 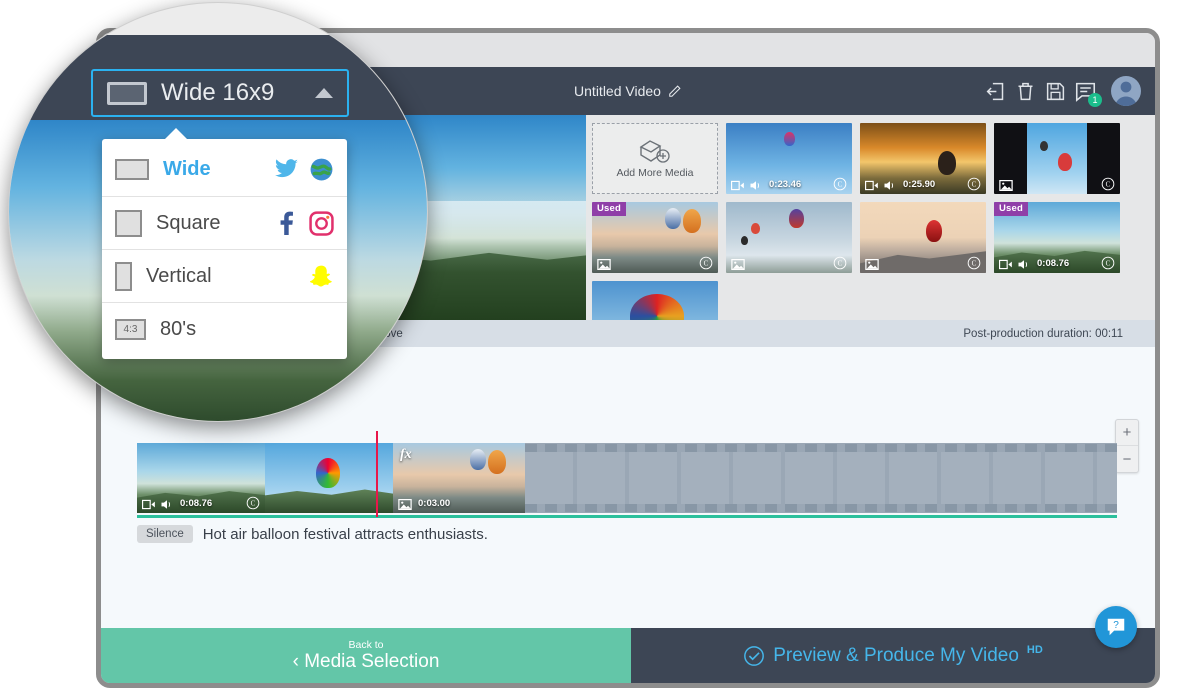 I want to click on save-icon, so click(x=1055, y=91).